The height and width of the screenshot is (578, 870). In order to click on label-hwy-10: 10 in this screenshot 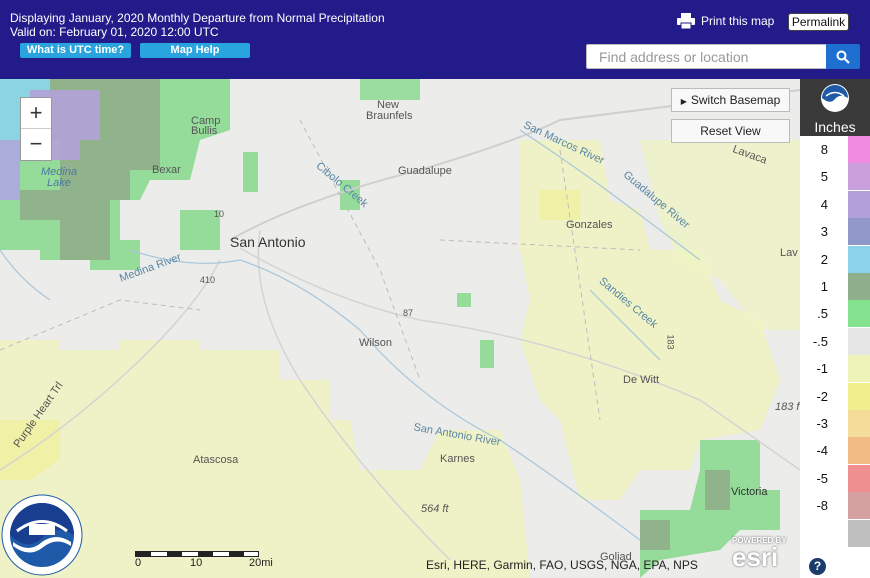, I will do `click(219, 214)`.